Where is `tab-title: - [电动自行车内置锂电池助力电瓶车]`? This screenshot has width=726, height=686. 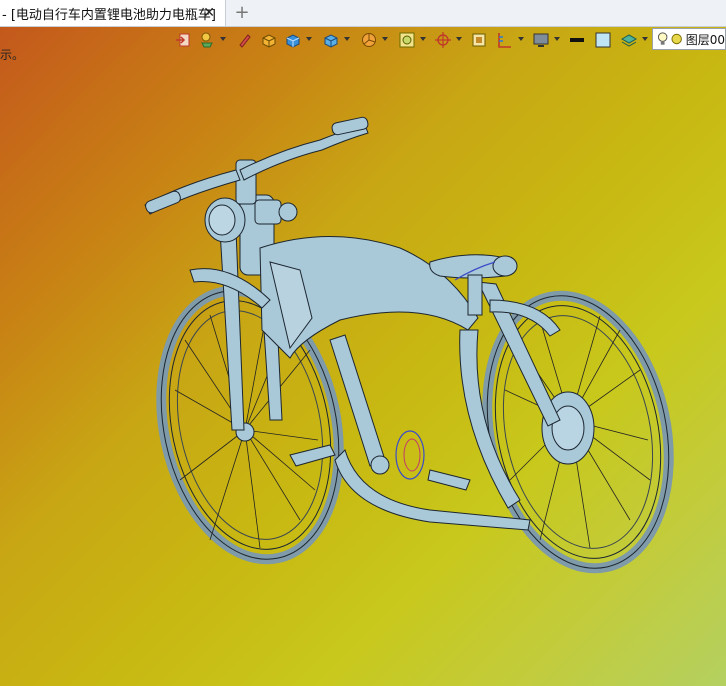
tab-title: - [电动自行车内置锂电池助力电瓶车] is located at coordinates (109, 15).